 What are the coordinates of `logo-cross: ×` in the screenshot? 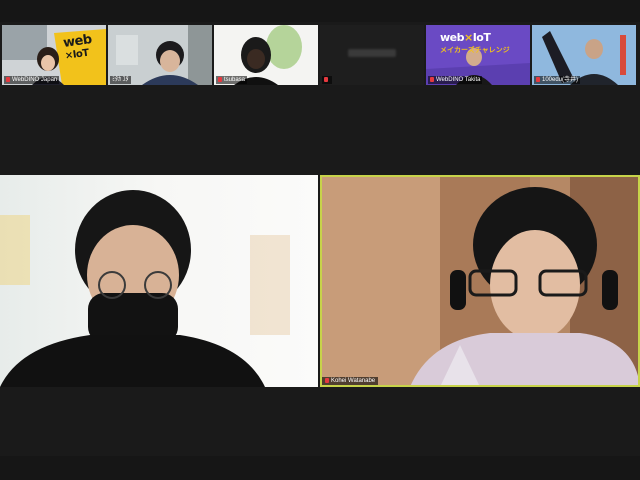 It's located at (468, 37).